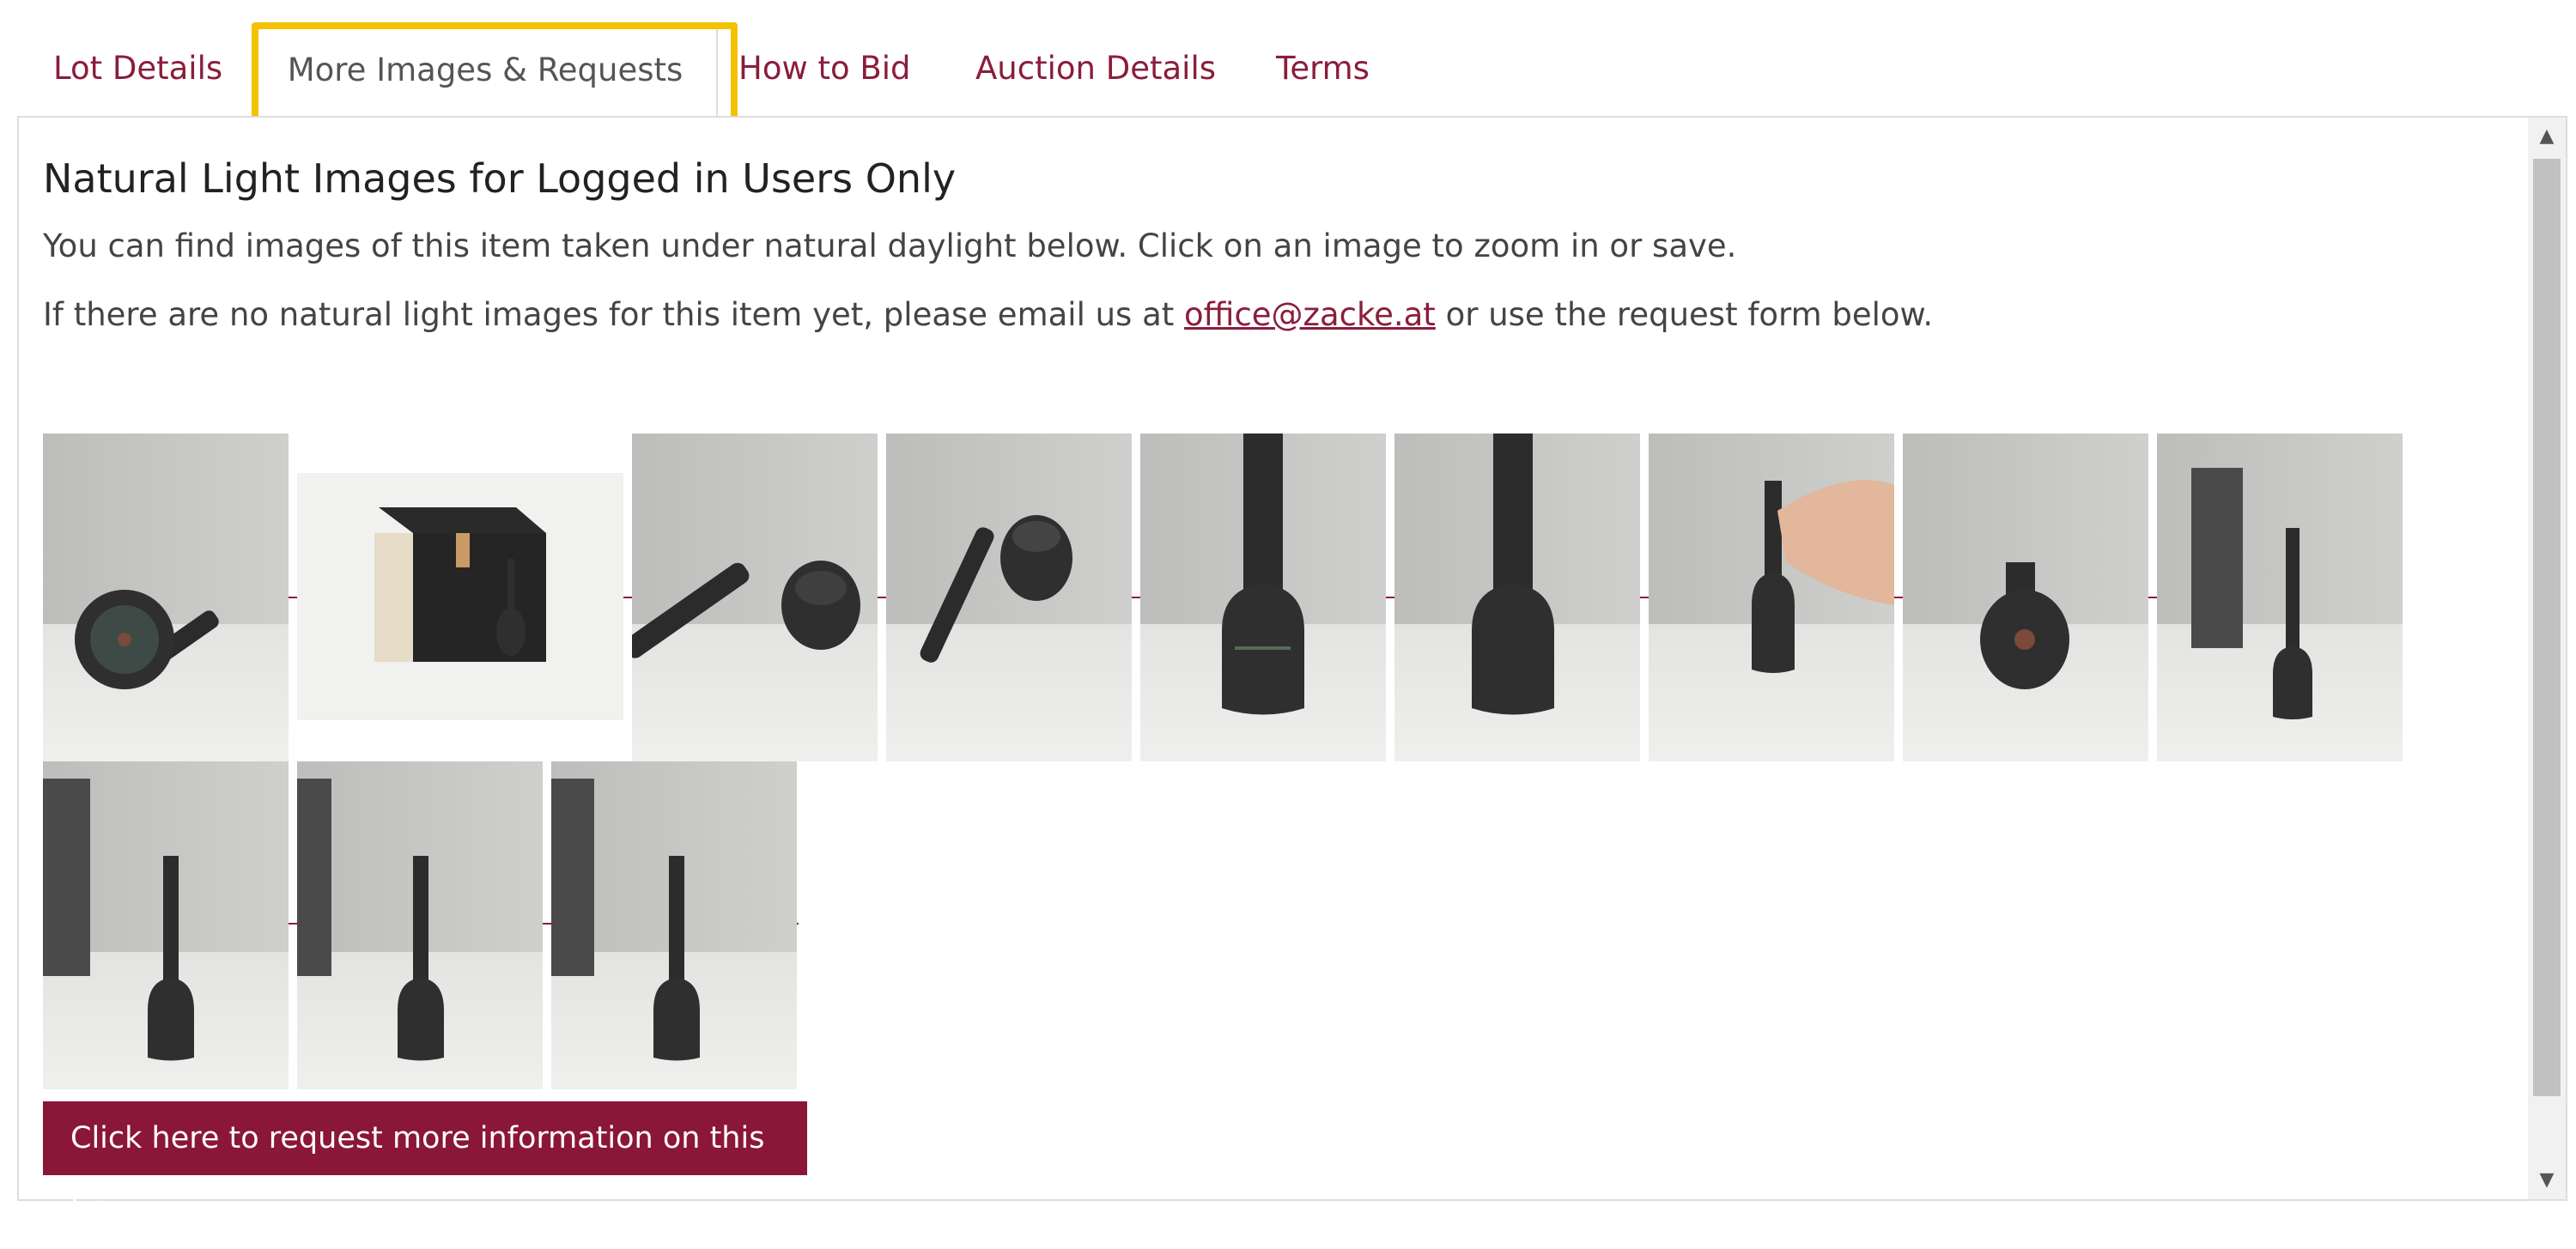  What do you see at coordinates (2547, 1180) in the screenshot?
I see `scroll-down-arrow-icon: ▼` at bounding box center [2547, 1180].